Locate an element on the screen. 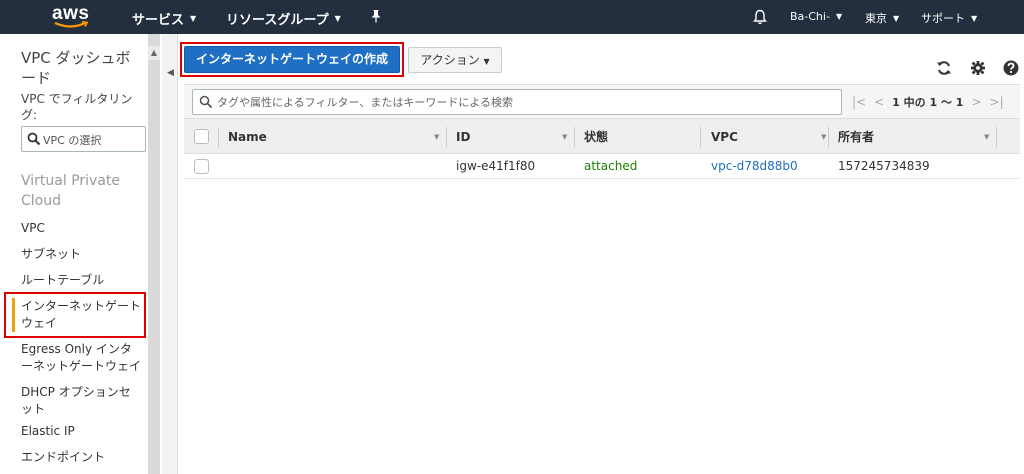 Image resolution: width=1024 pixels, height=474 pixels. page-indicator: 1 中の 1 ～ 1 is located at coordinates (928, 102).